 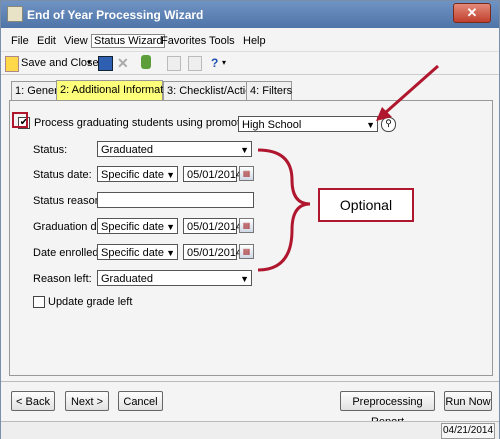 I want to click on save-close-icon, so click(x=12, y=64).